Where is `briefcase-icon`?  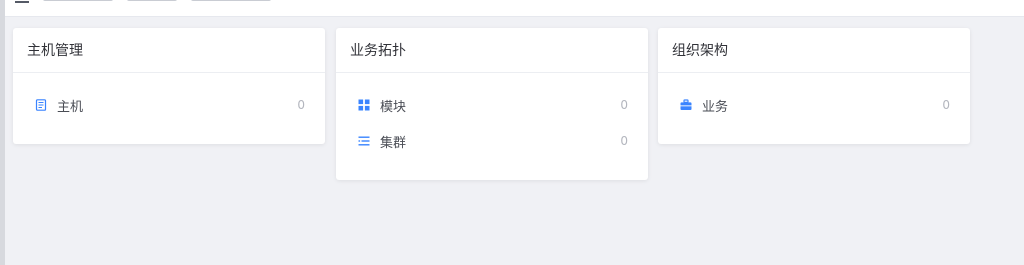
briefcase-icon is located at coordinates (686, 105).